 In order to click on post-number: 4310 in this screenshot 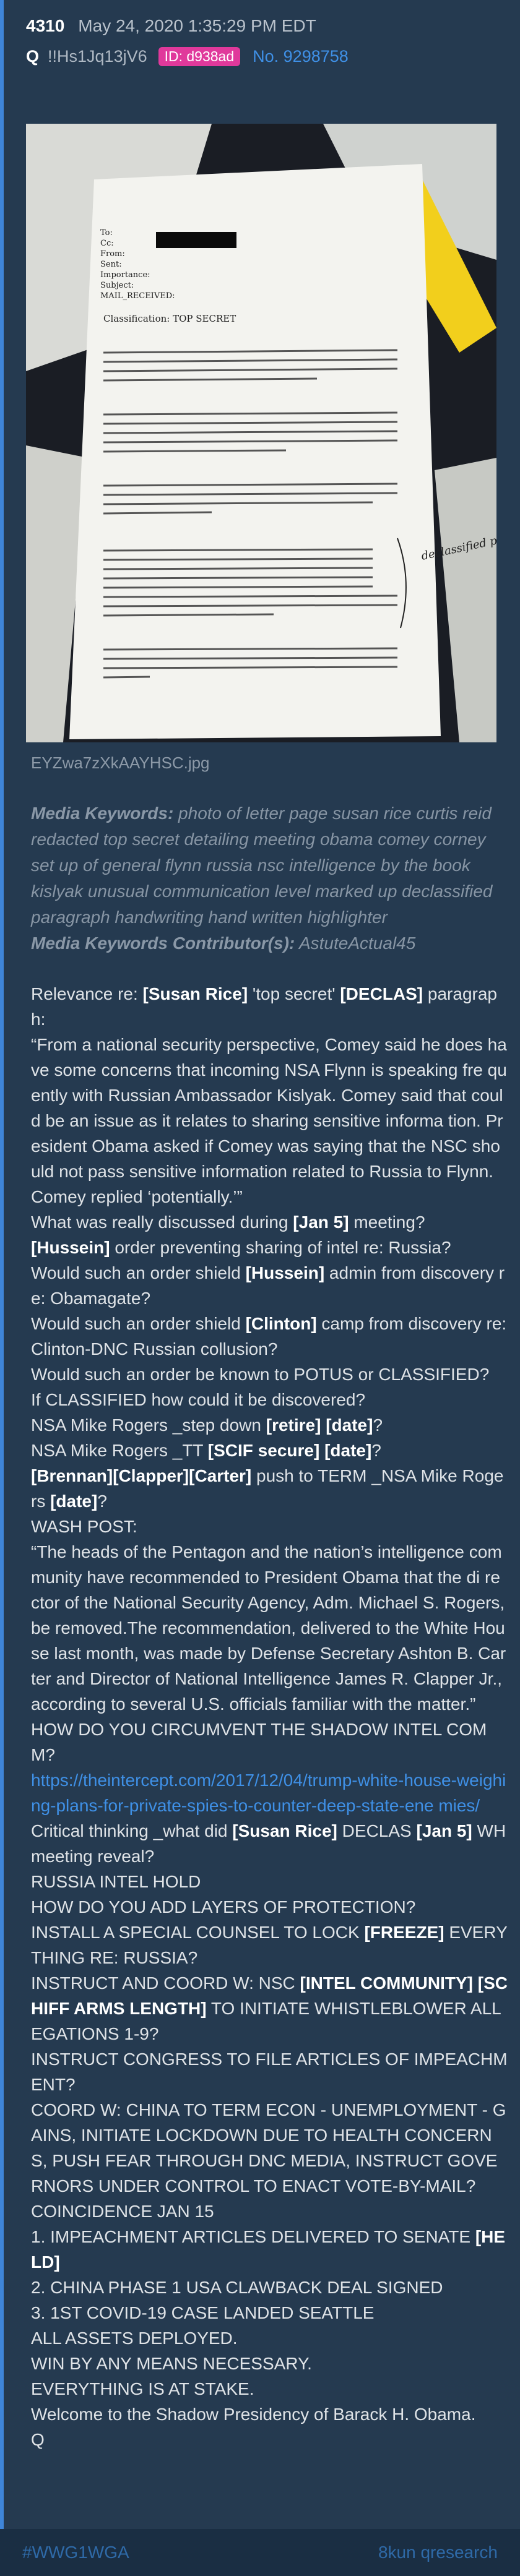, I will do `click(45, 26)`.